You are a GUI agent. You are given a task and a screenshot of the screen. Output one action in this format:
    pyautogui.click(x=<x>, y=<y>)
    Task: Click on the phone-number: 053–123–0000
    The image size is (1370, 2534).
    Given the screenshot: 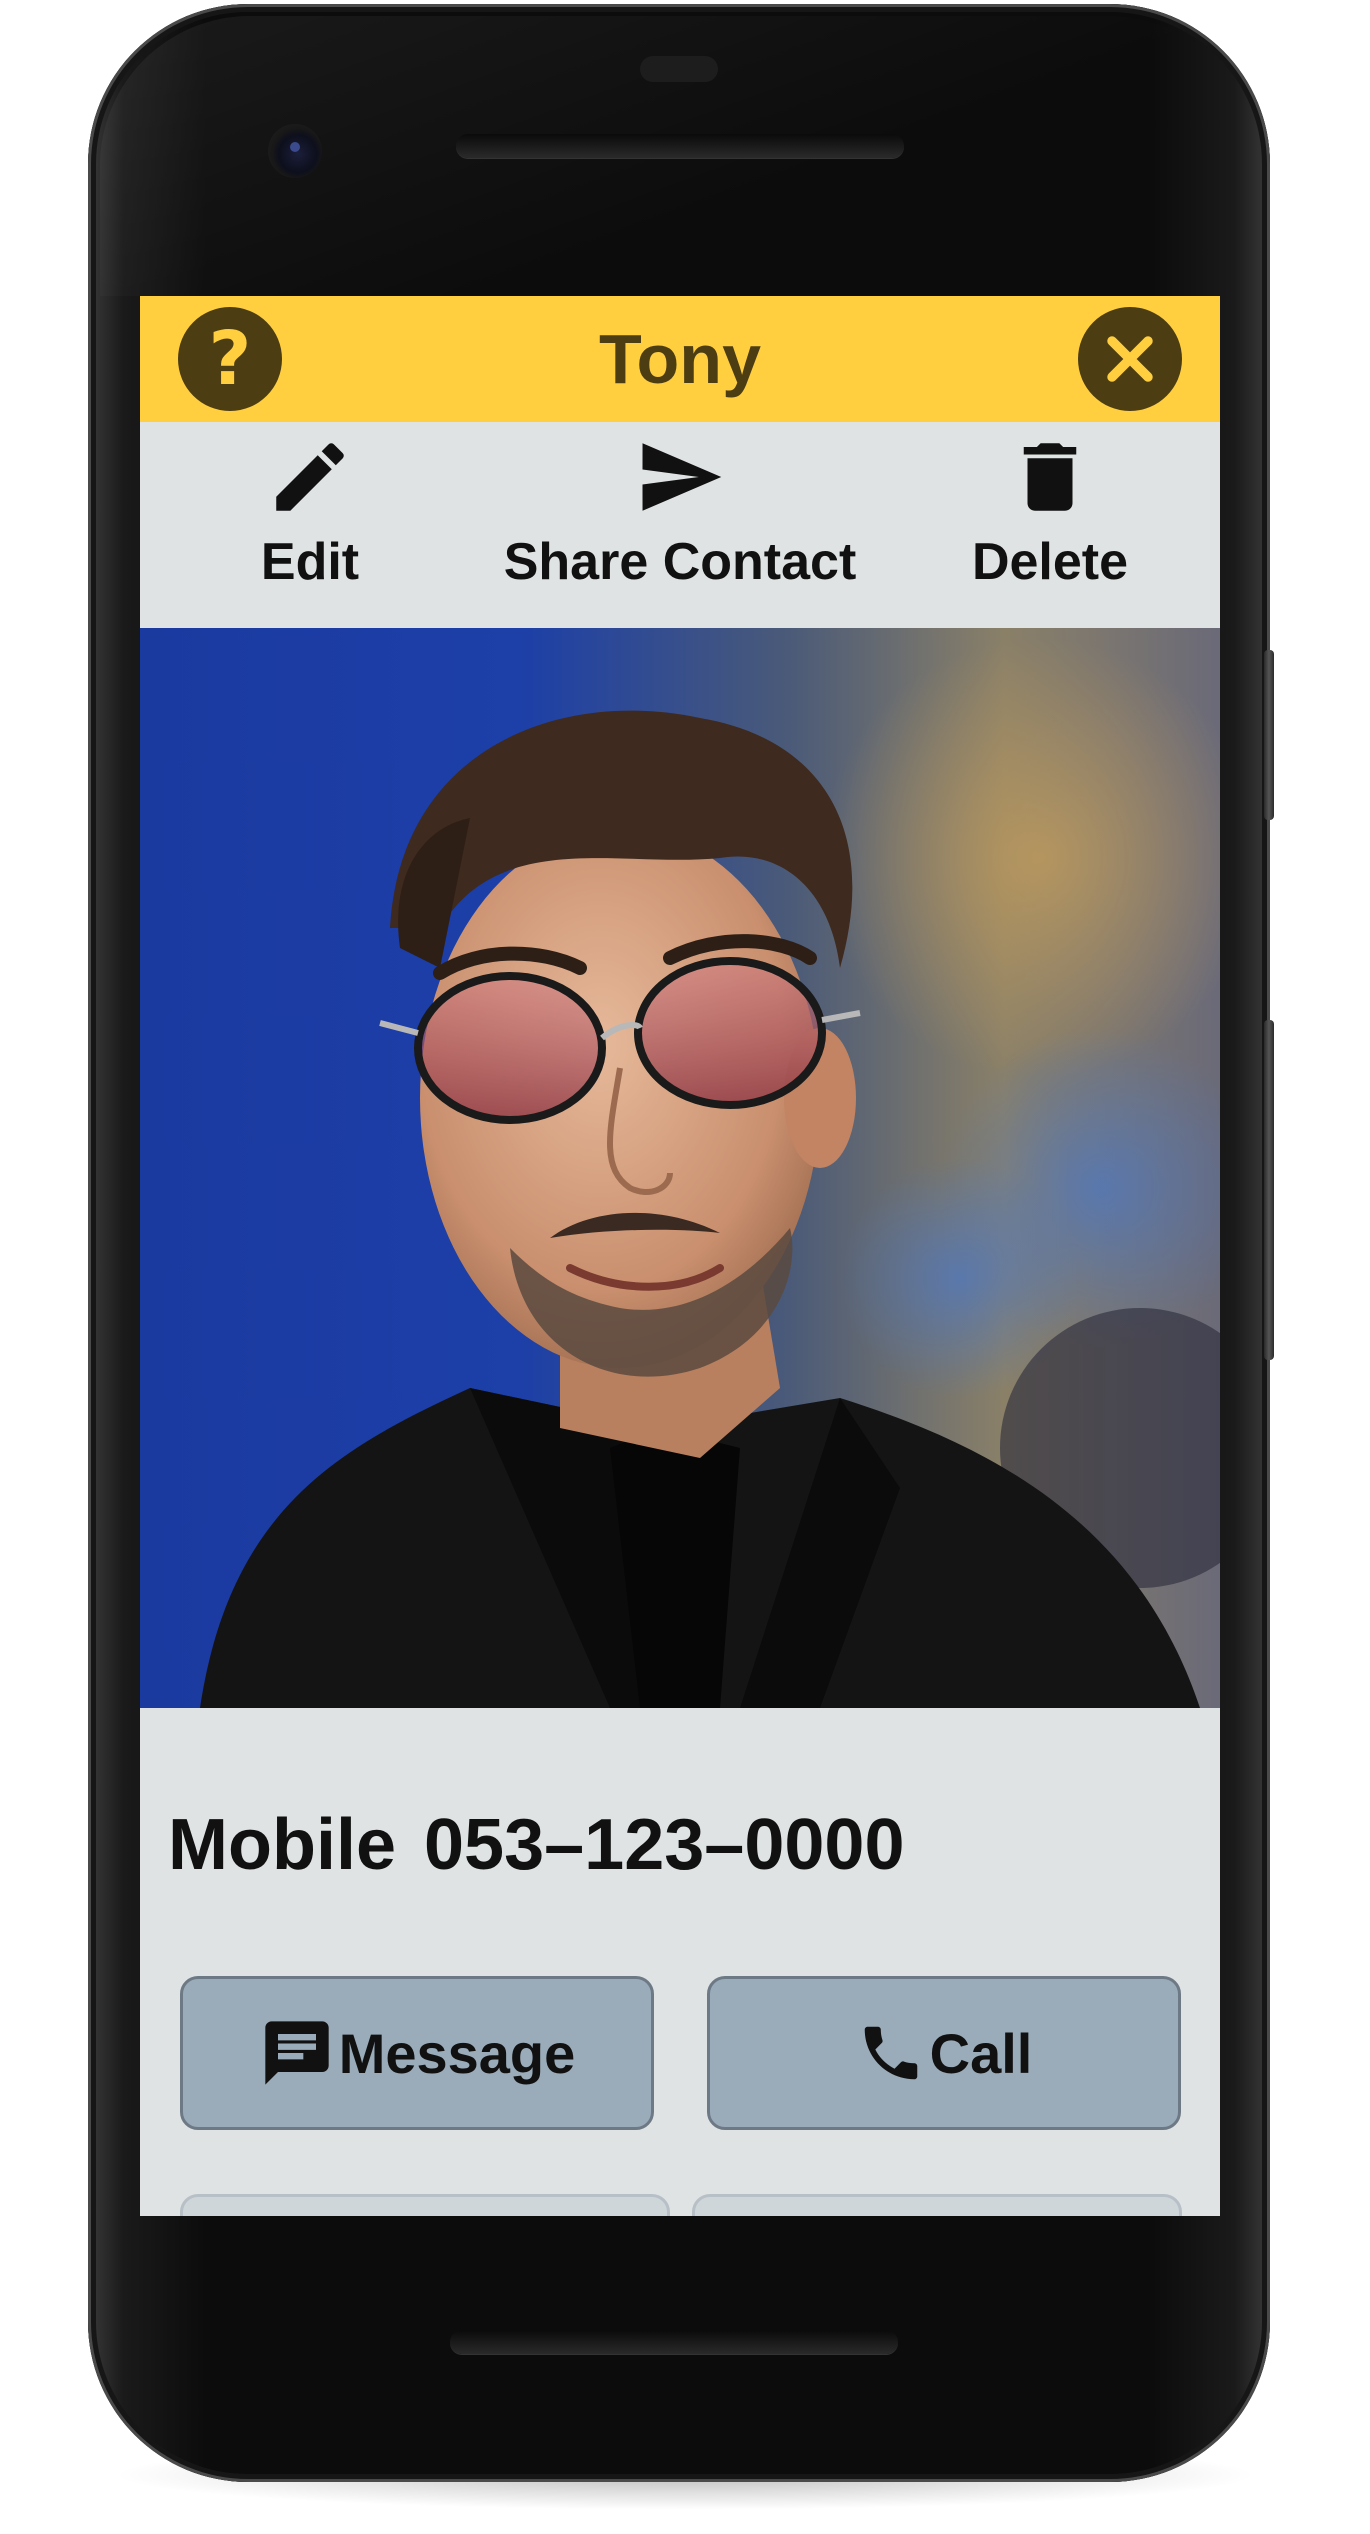 What is the action you would take?
    pyautogui.click(x=664, y=1845)
    